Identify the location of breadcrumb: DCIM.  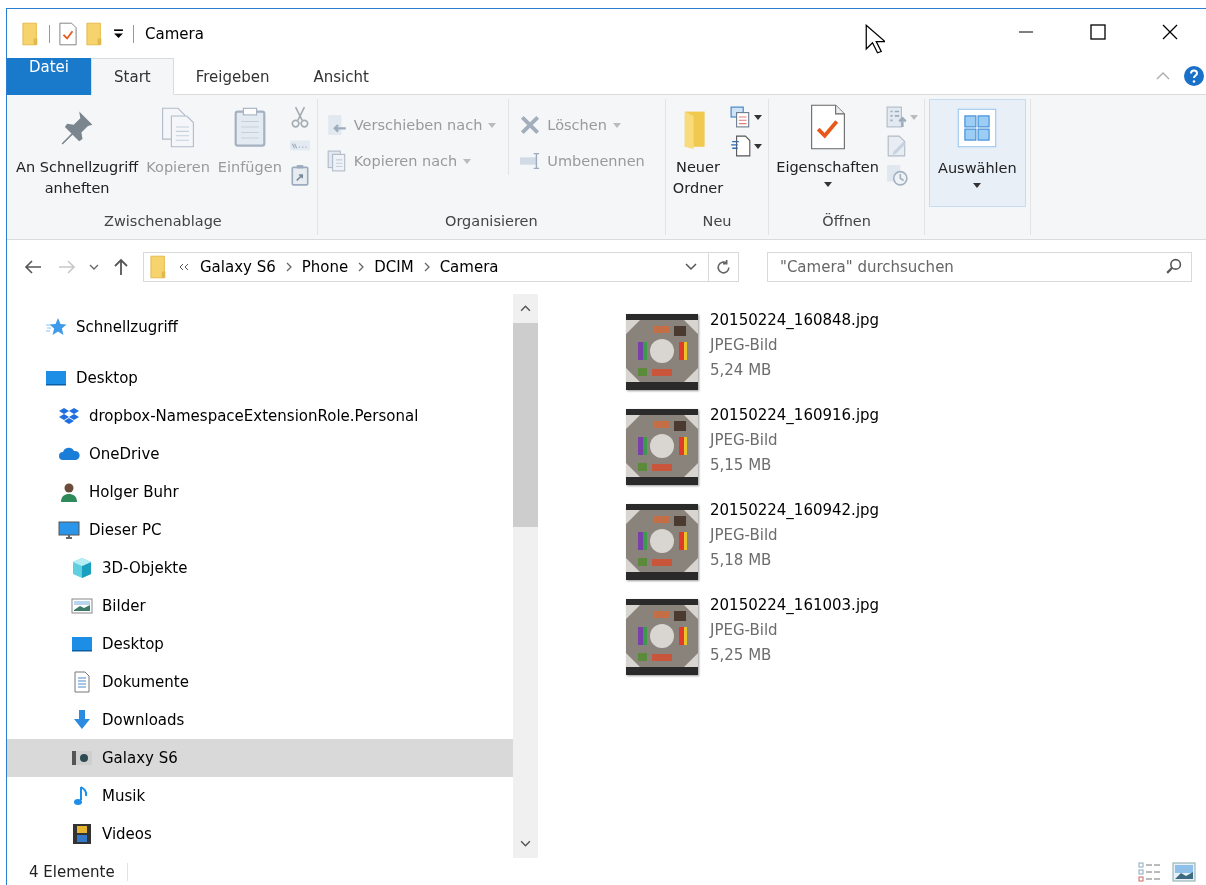
(394, 267).